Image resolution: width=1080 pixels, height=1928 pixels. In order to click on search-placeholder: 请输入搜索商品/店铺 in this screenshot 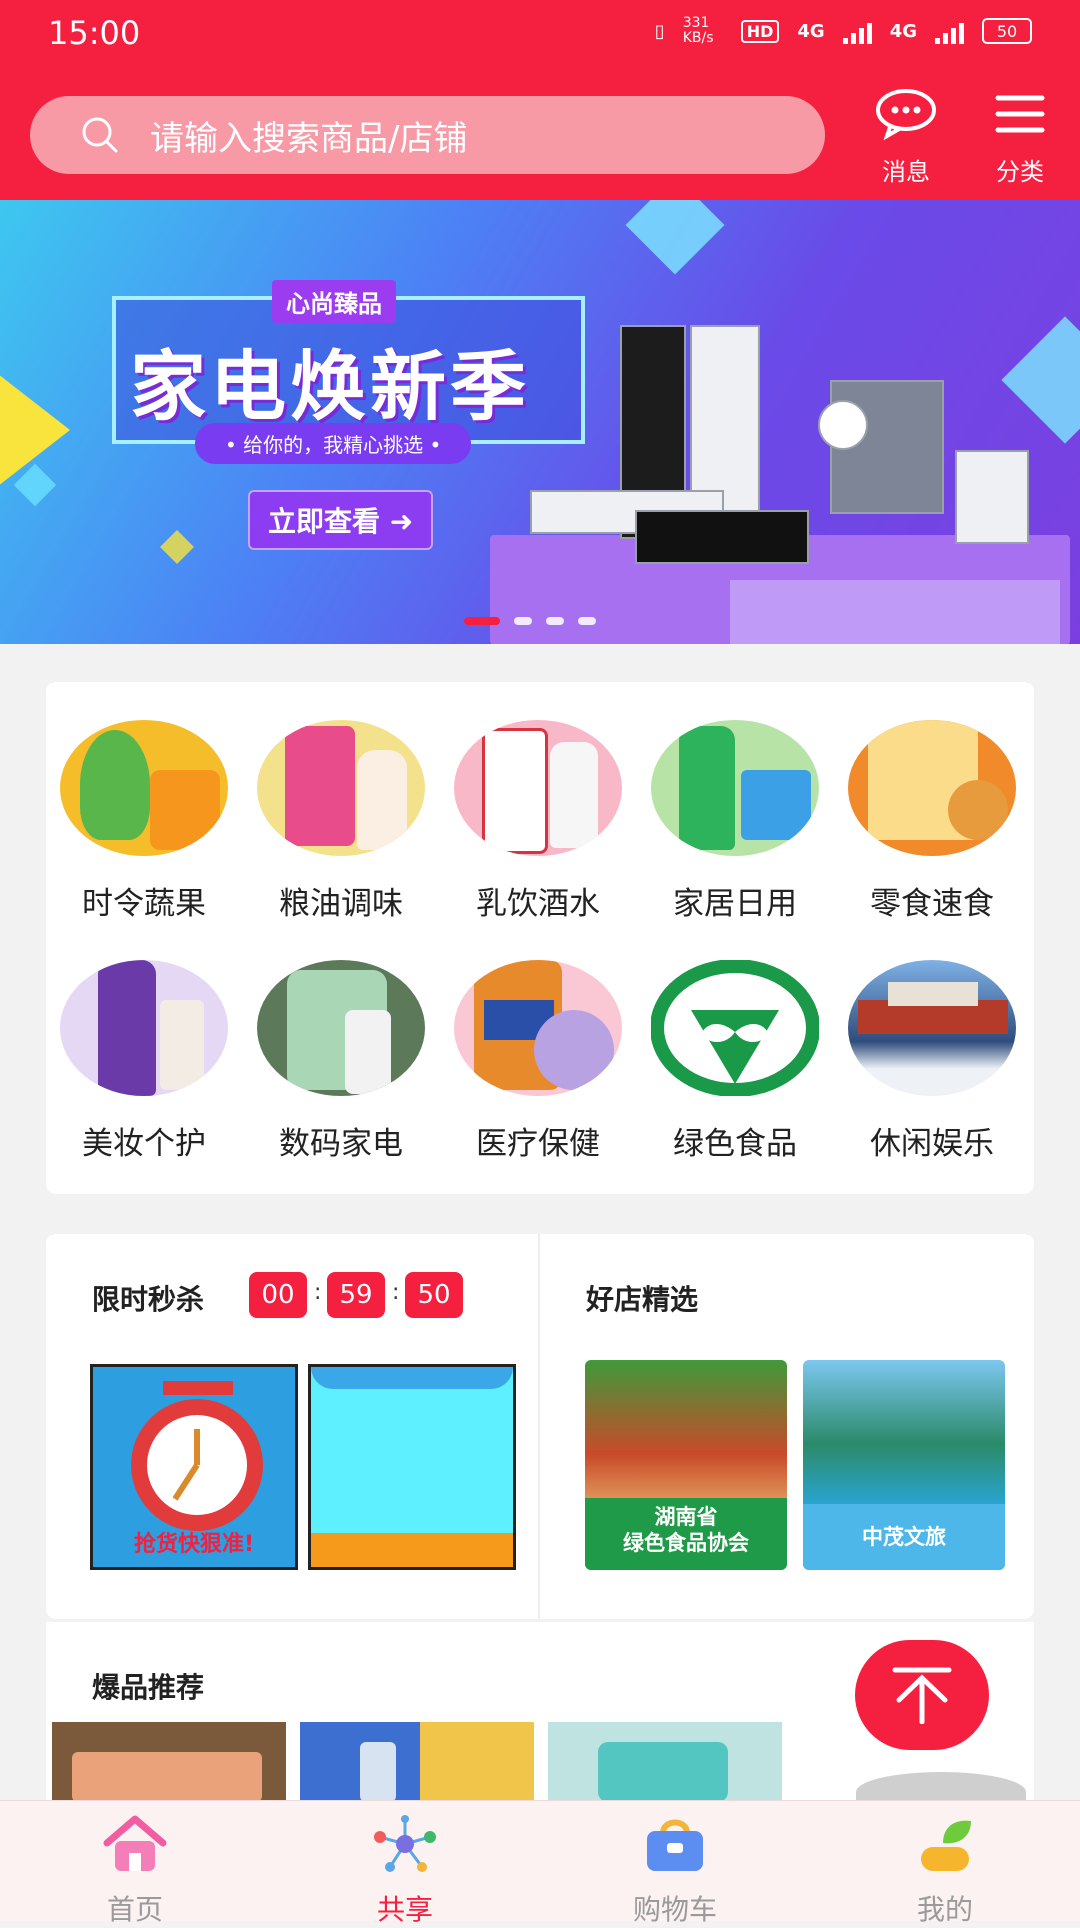, I will do `click(309, 138)`.